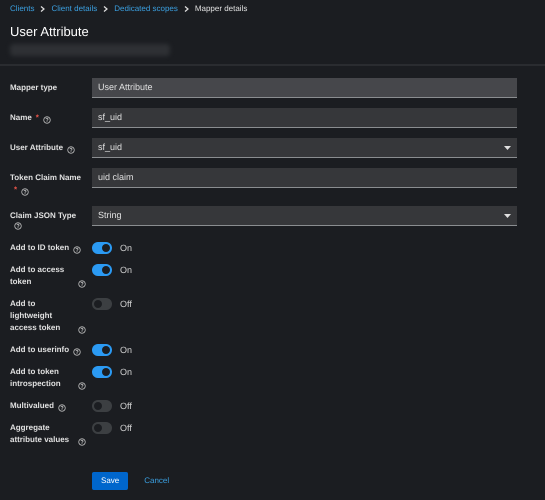 This screenshot has height=500, width=545. I want to click on field-label: Name, so click(21, 118).